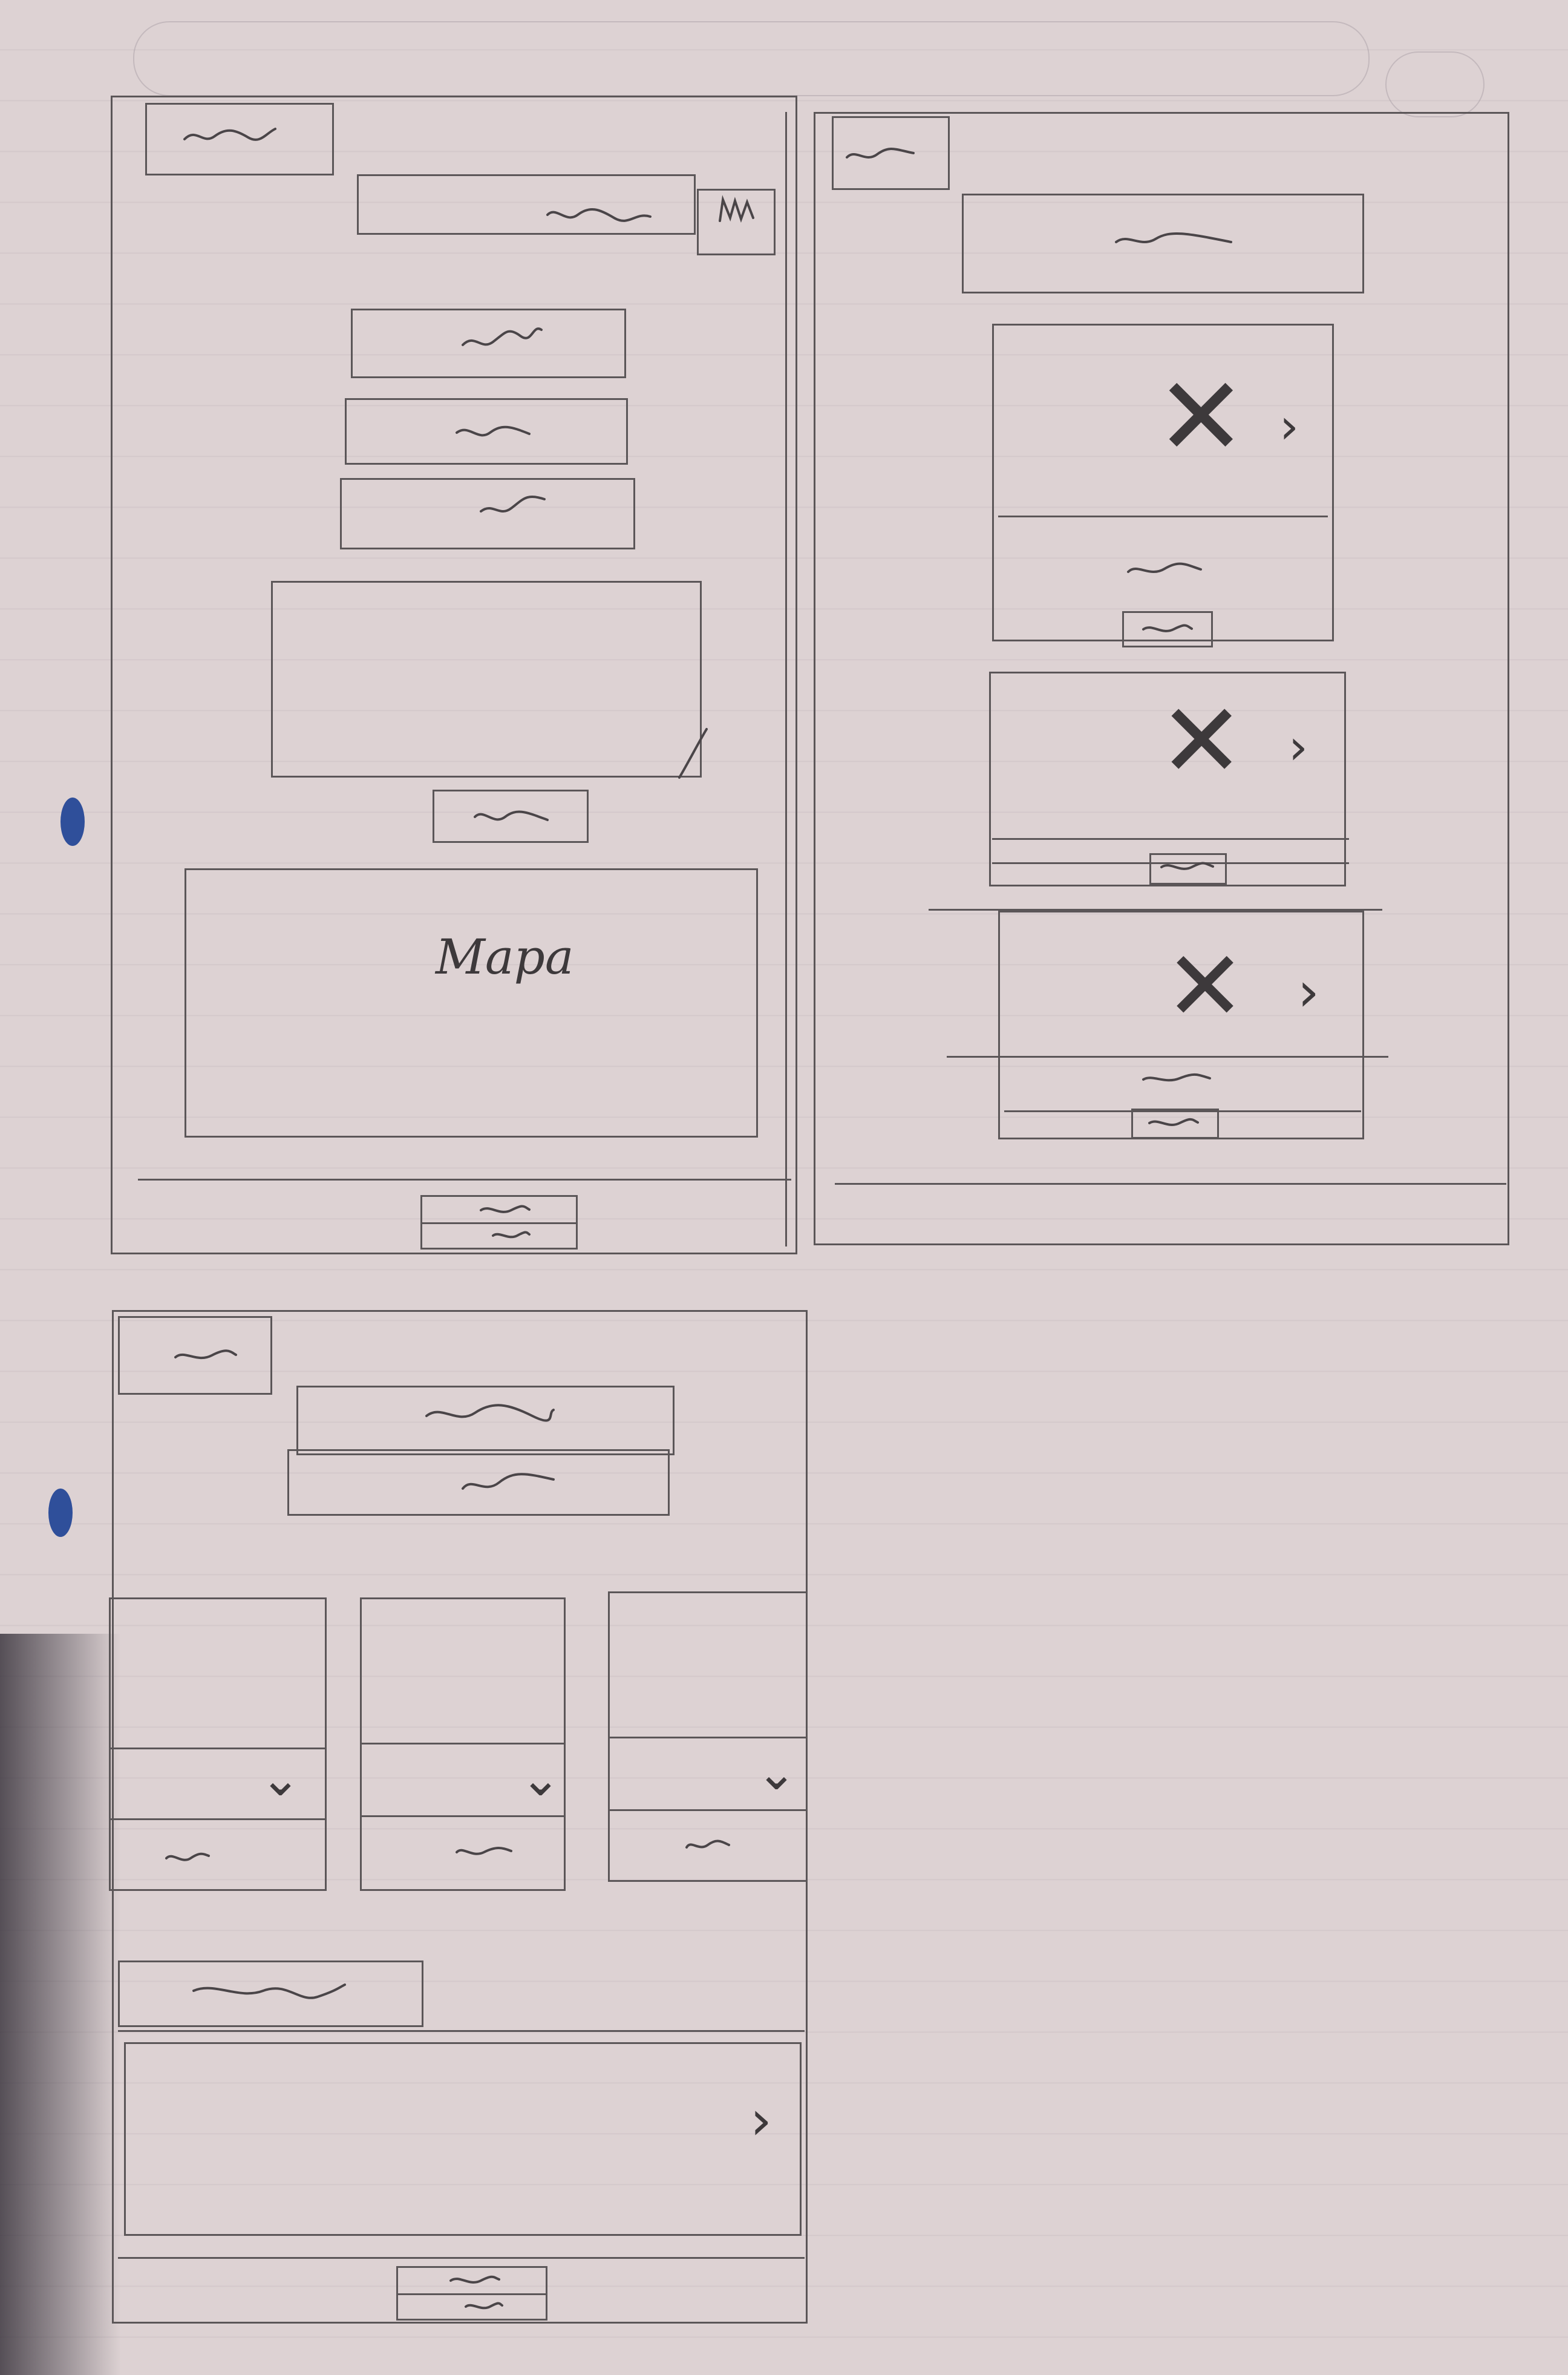 The image size is (1568, 2375). Describe the element at coordinates (472, 2294) in the screenshot. I see `screen3-footer-button-split` at that location.